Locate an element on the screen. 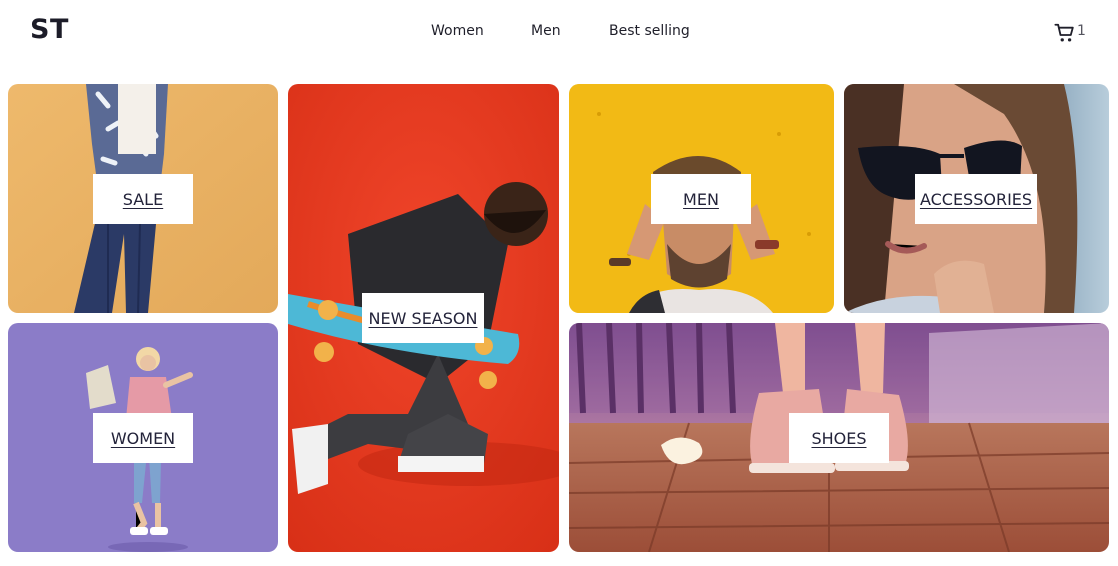  new-season-label: NEW SEASON is located at coordinates (423, 318).